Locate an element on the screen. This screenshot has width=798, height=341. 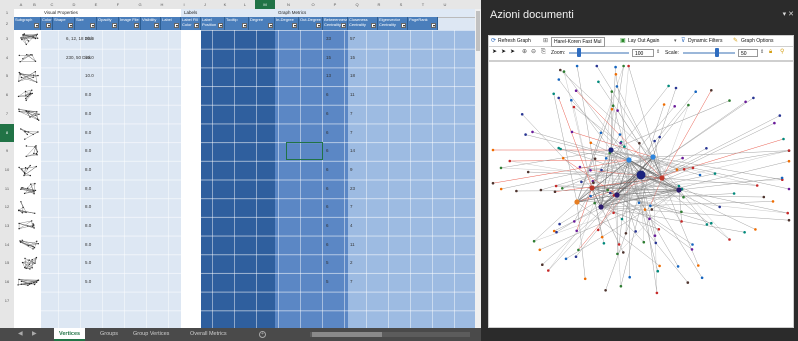
column-letter: B is located at coordinates (34, 4).